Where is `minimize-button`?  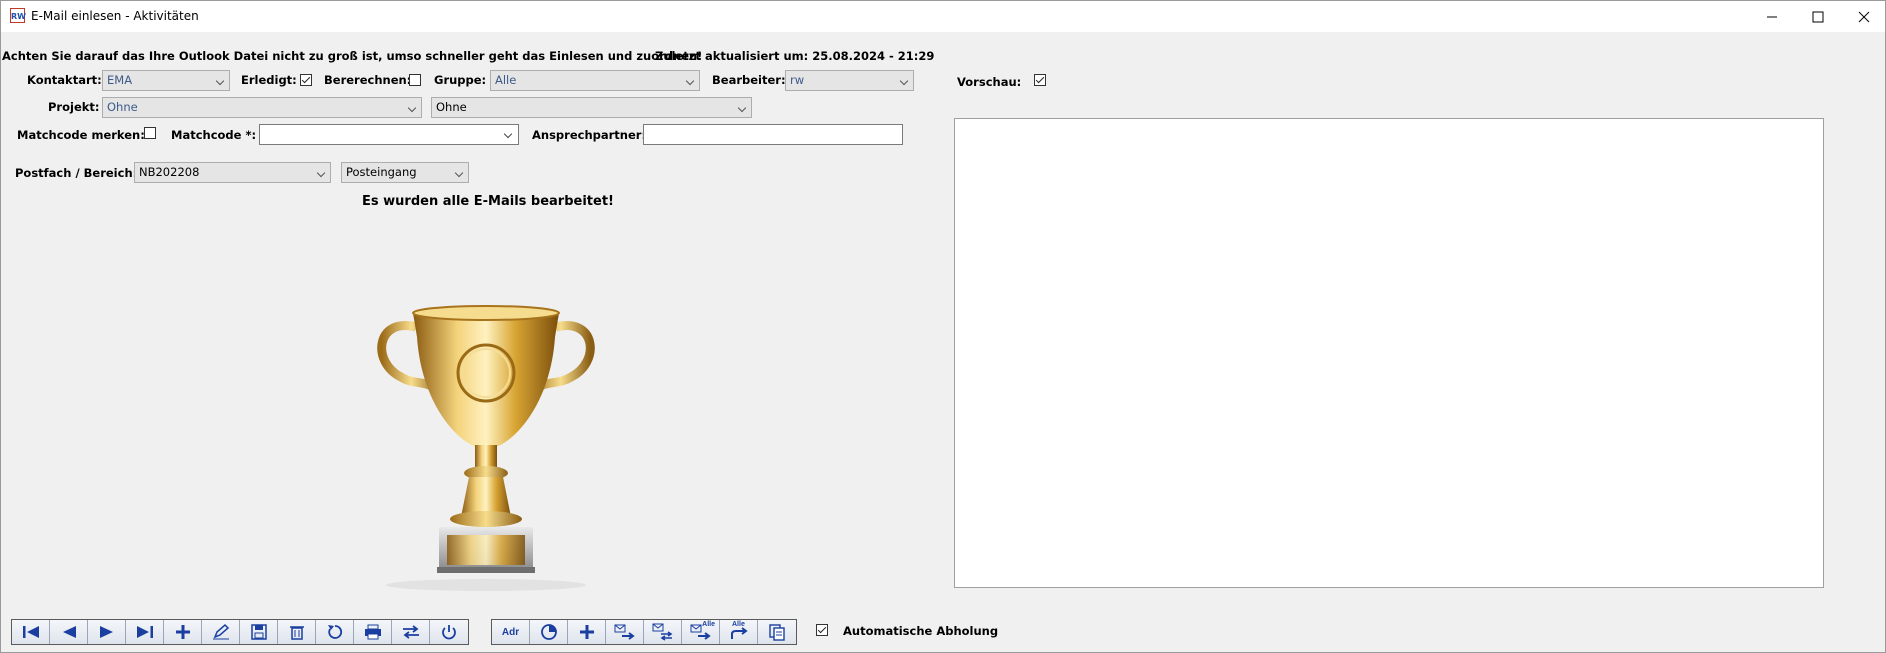 minimize-button is located at coordinates (1772, 16).